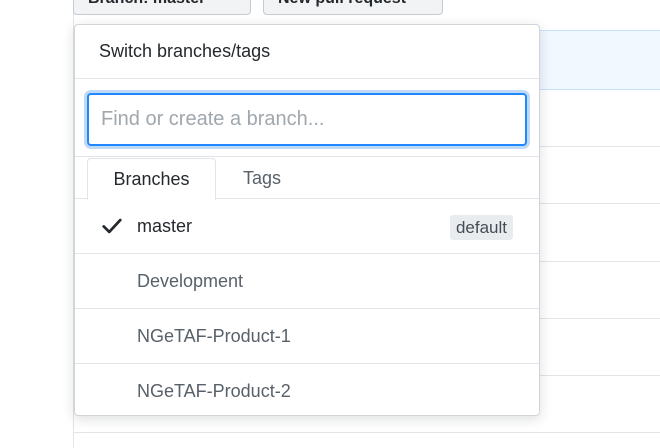  I want to click on branch-filter-input, so click(307, 119).